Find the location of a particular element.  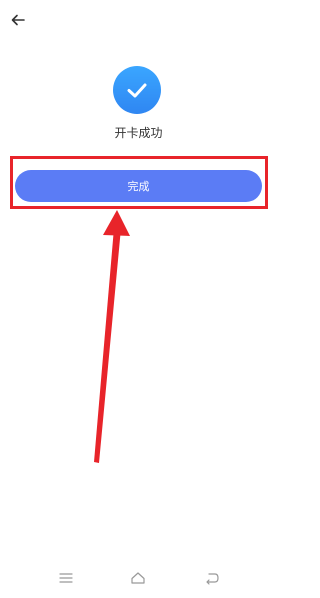

nav-menu-button is located at coordinates (66, 578).